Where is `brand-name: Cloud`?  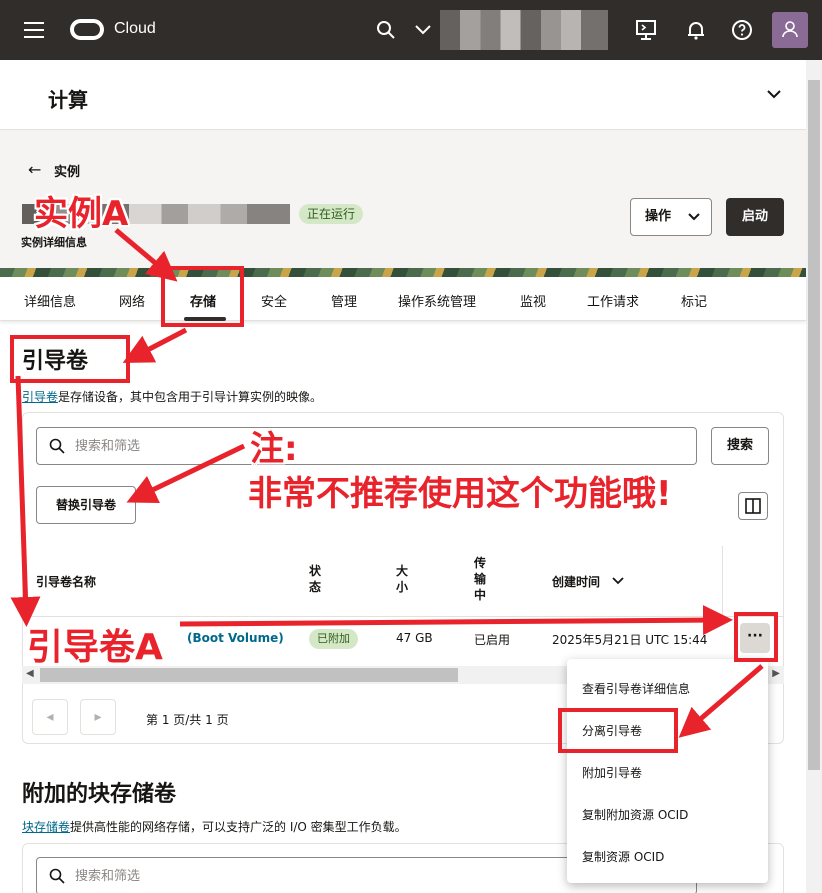
brand-name: Cloud is located at coordinates (135, 29).